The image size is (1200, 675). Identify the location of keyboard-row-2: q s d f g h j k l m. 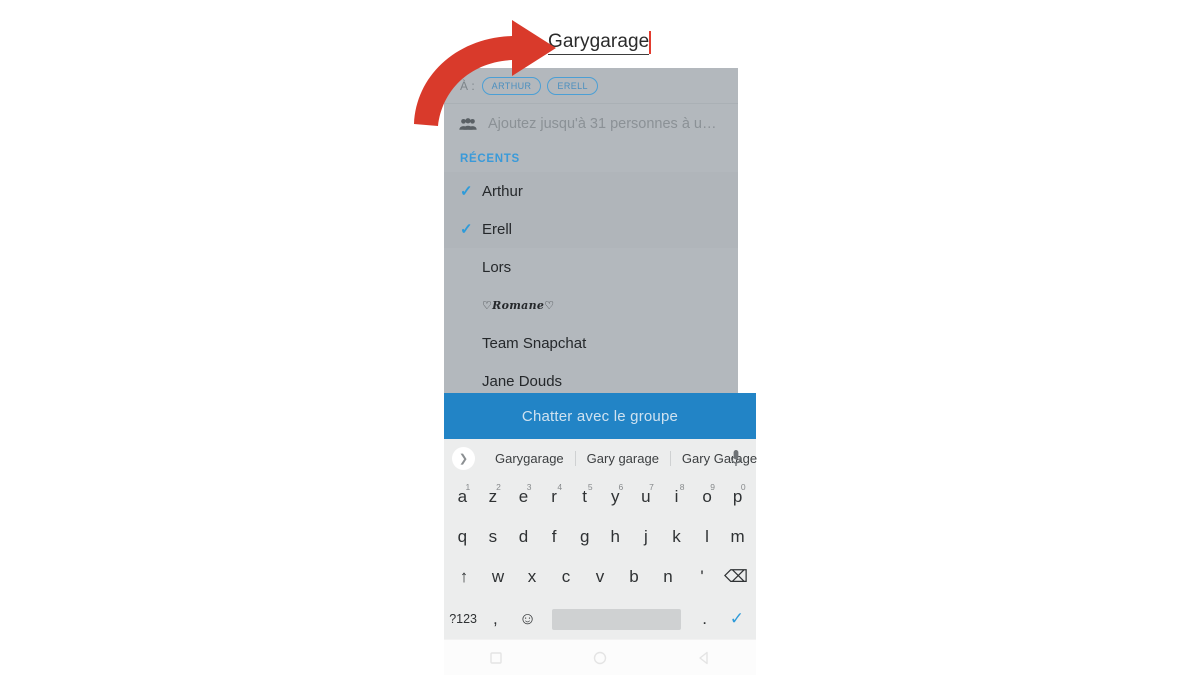
(600, 537).